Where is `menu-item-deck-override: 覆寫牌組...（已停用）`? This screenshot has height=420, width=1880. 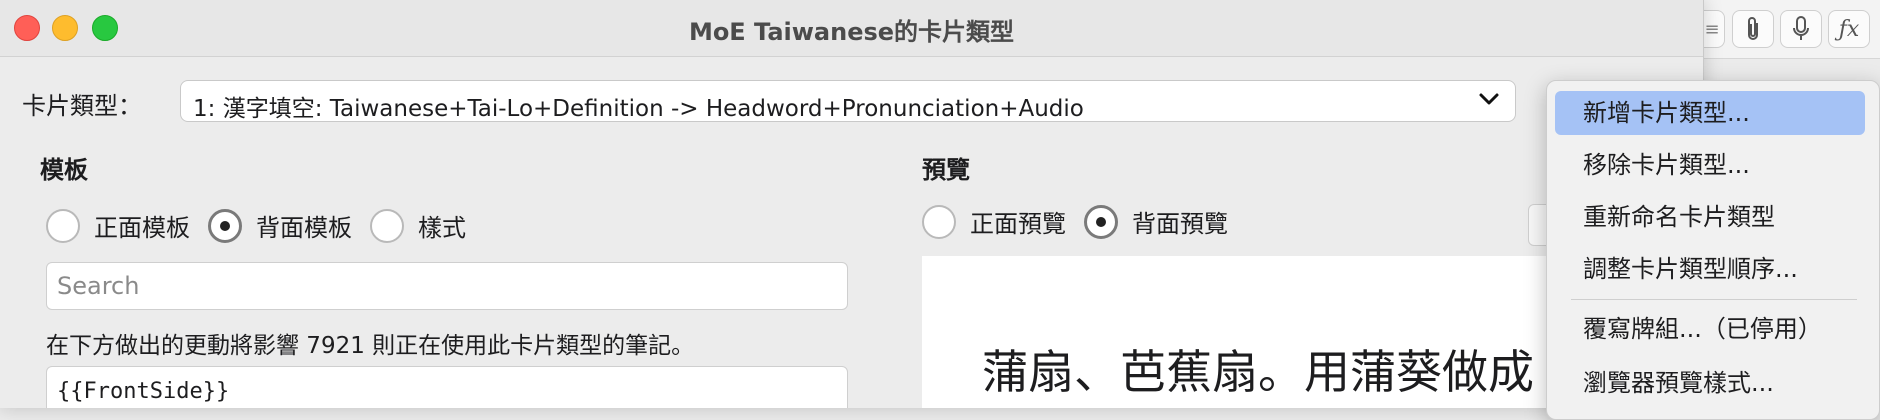 menu-item-deck-override: 覆寫牌組...（已停用） is located at coordinates (1710, 329).